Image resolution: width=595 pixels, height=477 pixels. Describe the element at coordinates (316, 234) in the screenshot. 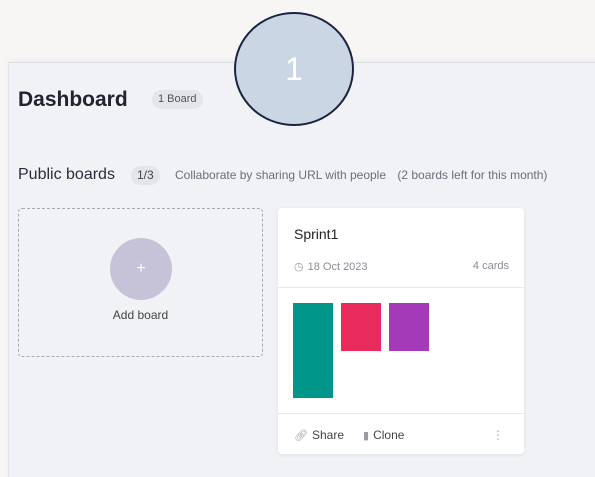

I see `board-name: Sprint1` at that location.